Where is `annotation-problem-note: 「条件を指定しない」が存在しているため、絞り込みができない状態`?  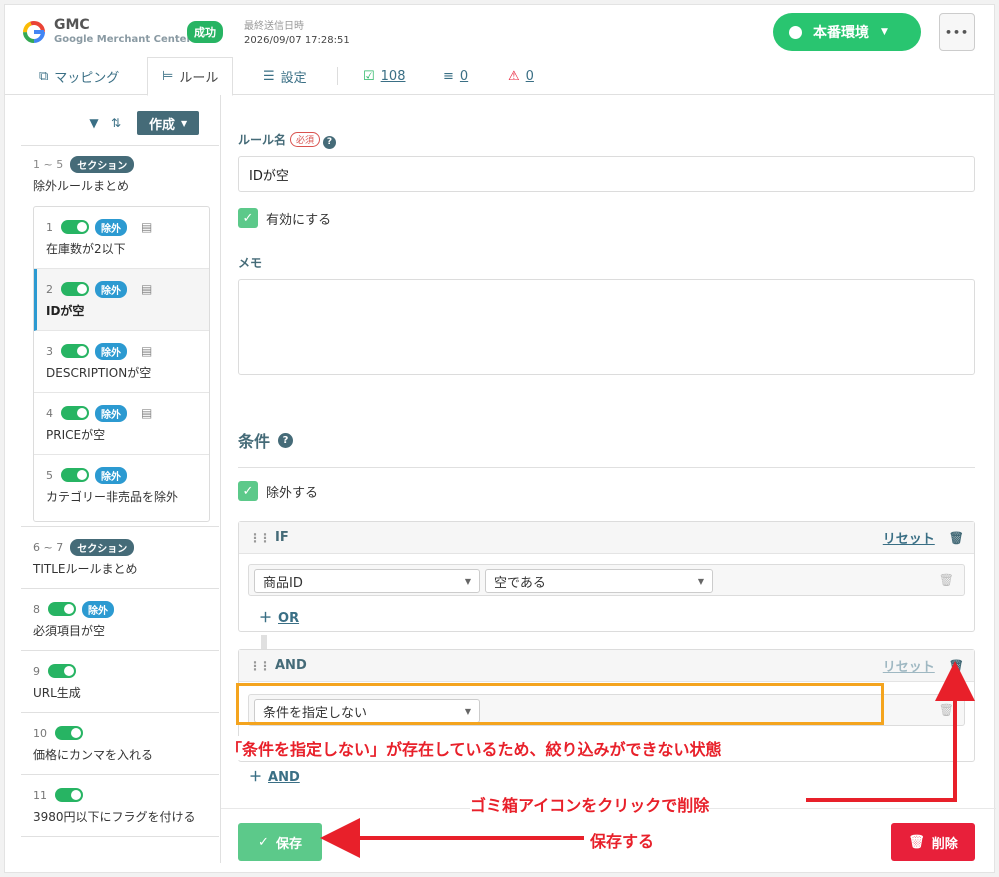
annotation-problem-note: 「条件を指定しない」が存在しているため、絞り込みができない状態 is located at coordinates (474, 748).